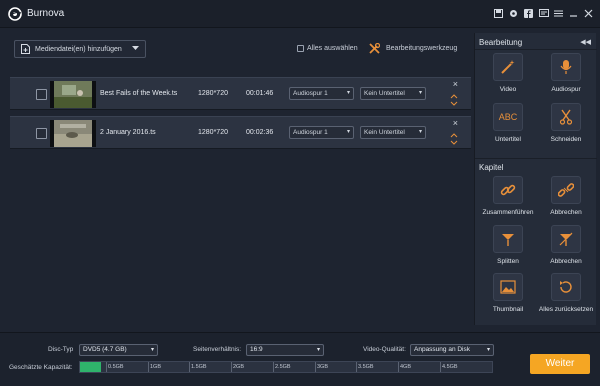 The image size is (600, 386). Describe the element at coordinates (543, 13) in the screenshot. I see `message-icon` at that location.